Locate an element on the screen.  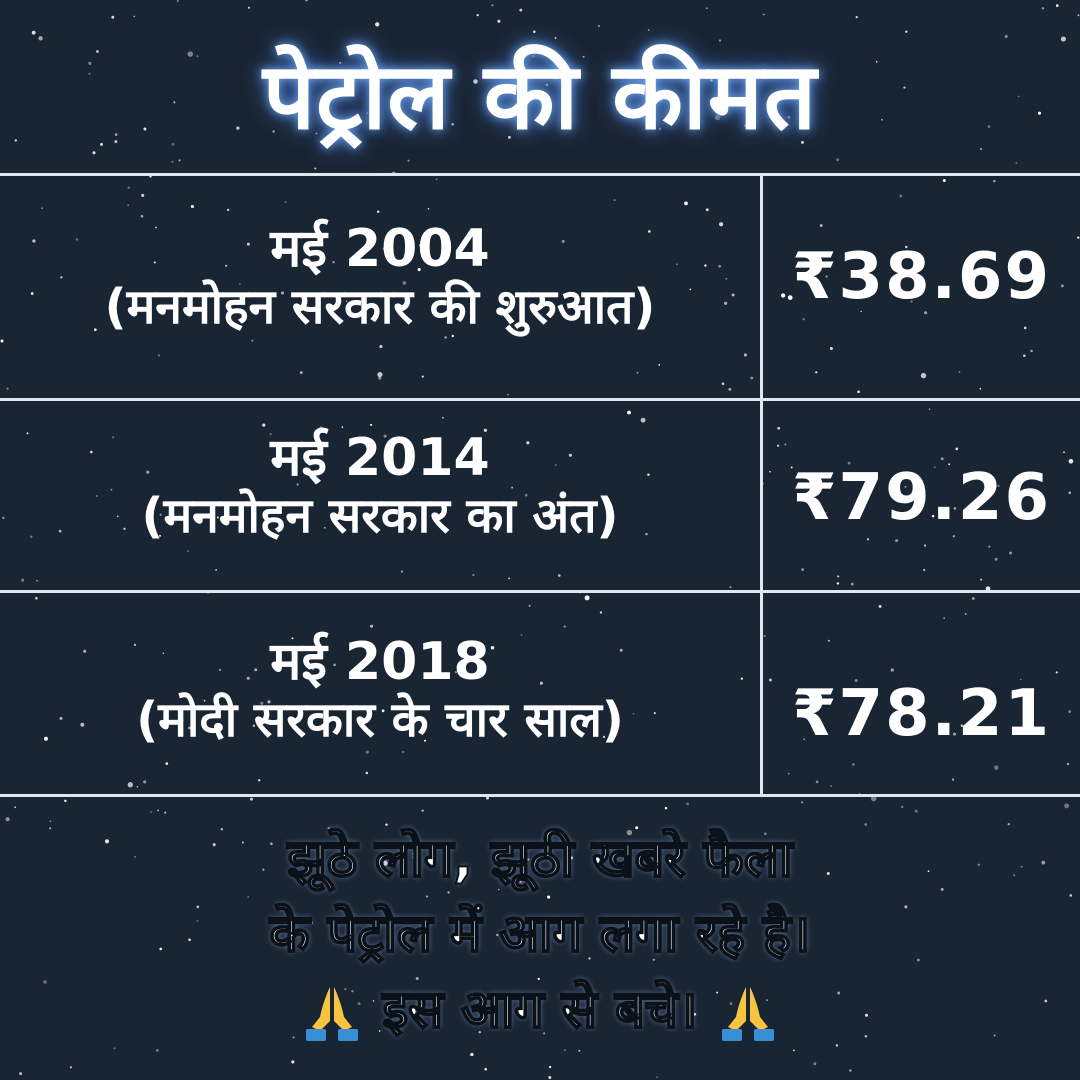
footer-line-1: झूठे लोग, झूठी खबरे फैला is located at coordinates (540, 859).